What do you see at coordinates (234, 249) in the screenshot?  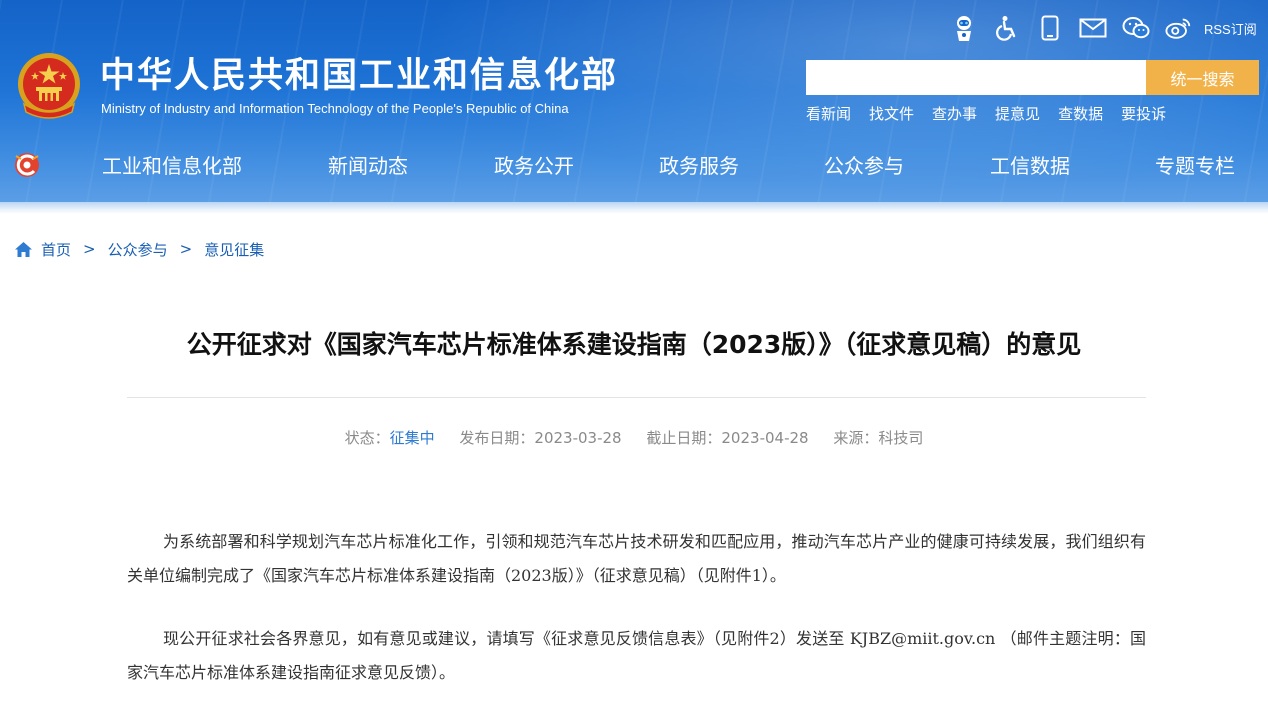 I see `breadcrumb-opinion-collection: 意见征集` at bounding box center [234, 249].